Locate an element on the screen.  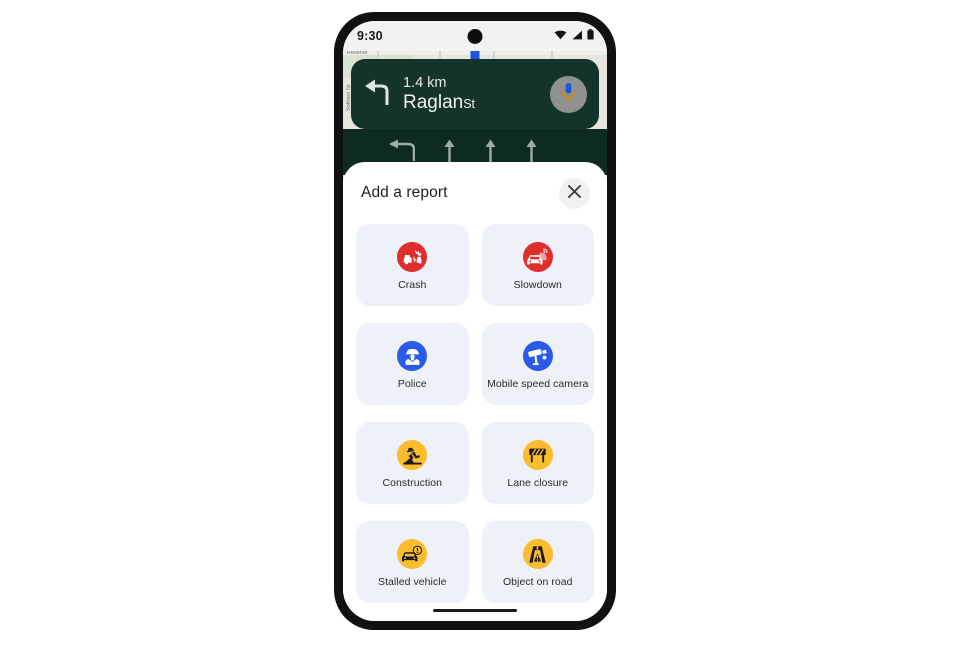
close-button is located at coordinates (574, 193).